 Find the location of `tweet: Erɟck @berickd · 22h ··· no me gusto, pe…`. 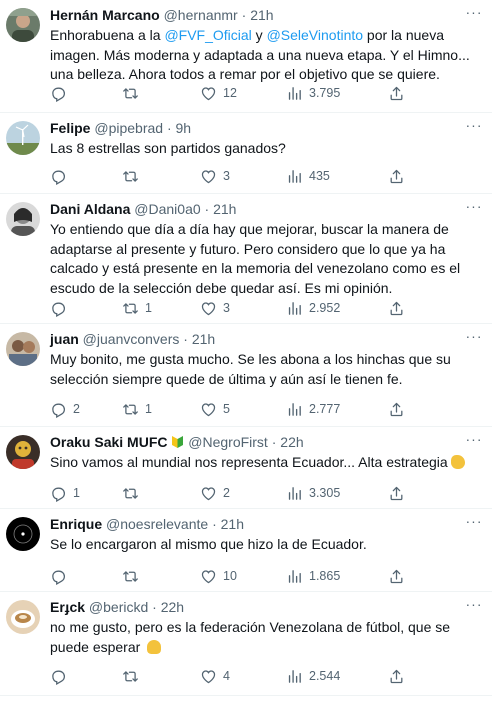

tweet: Erɟck @berickd · 22h ··· no me gusto, pe… is located at coordinates (246, 644).